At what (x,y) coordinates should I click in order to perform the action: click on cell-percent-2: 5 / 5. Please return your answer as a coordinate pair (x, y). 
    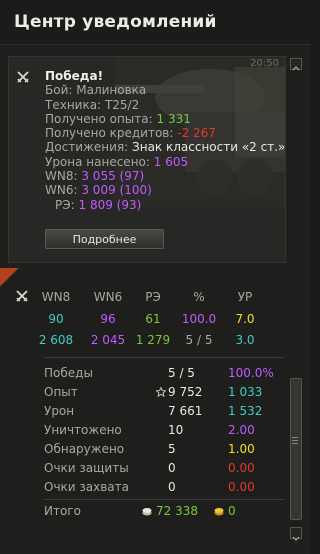
    Looking at the image, I should click on (199, 340).